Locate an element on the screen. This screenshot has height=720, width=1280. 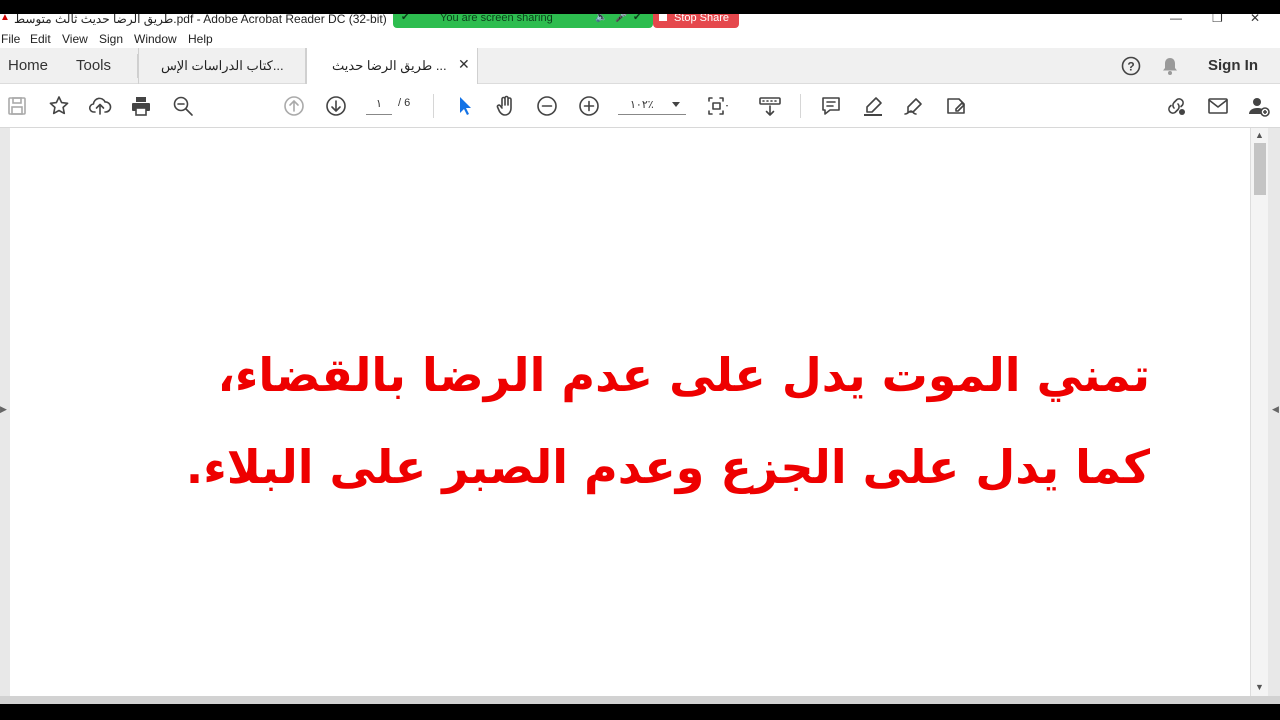
highlight-pen-icon is located at coordinates (873, 106).